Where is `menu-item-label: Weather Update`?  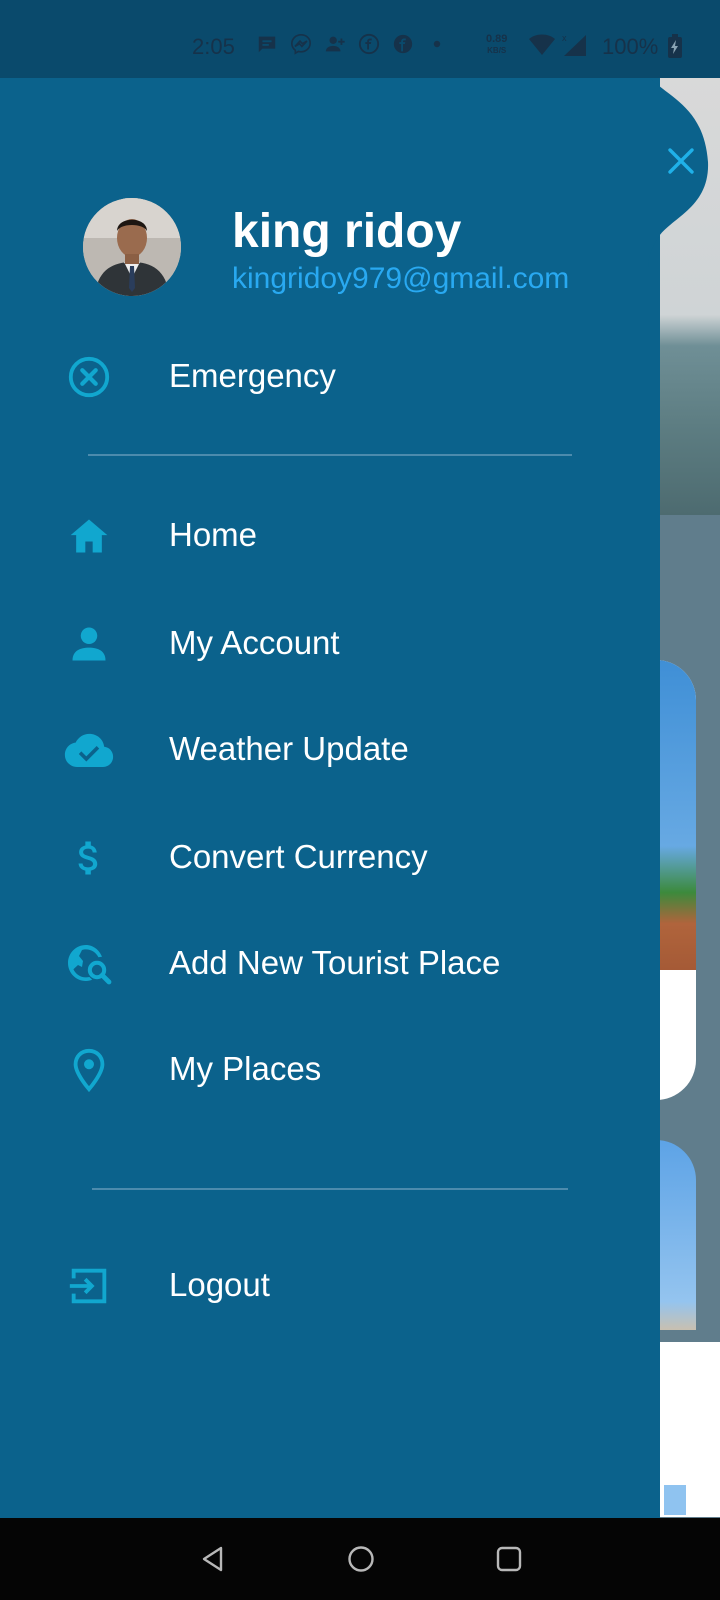 menu-item-label: Weather Update is located at coordinates (289, 748).